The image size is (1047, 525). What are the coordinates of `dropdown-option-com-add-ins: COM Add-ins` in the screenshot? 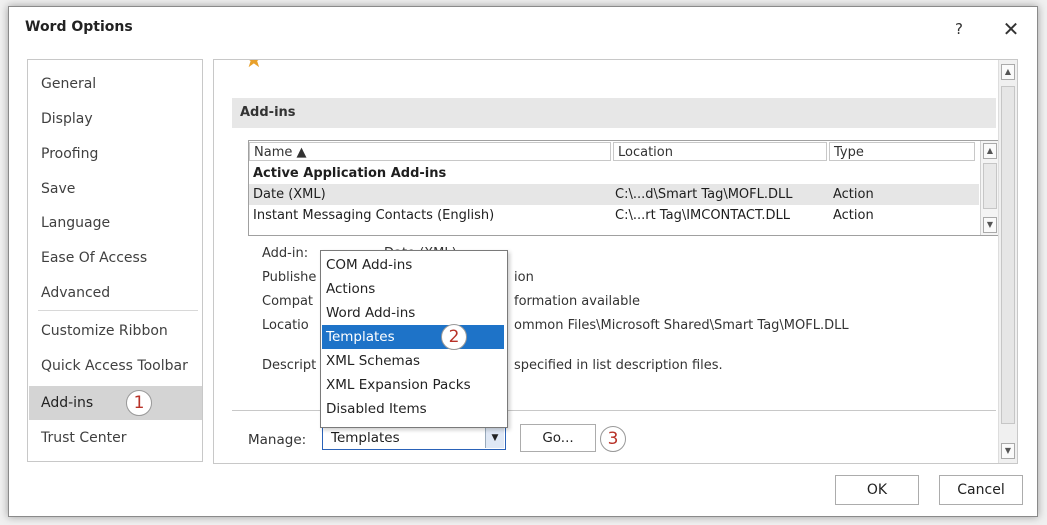 It's located at (413, 265).